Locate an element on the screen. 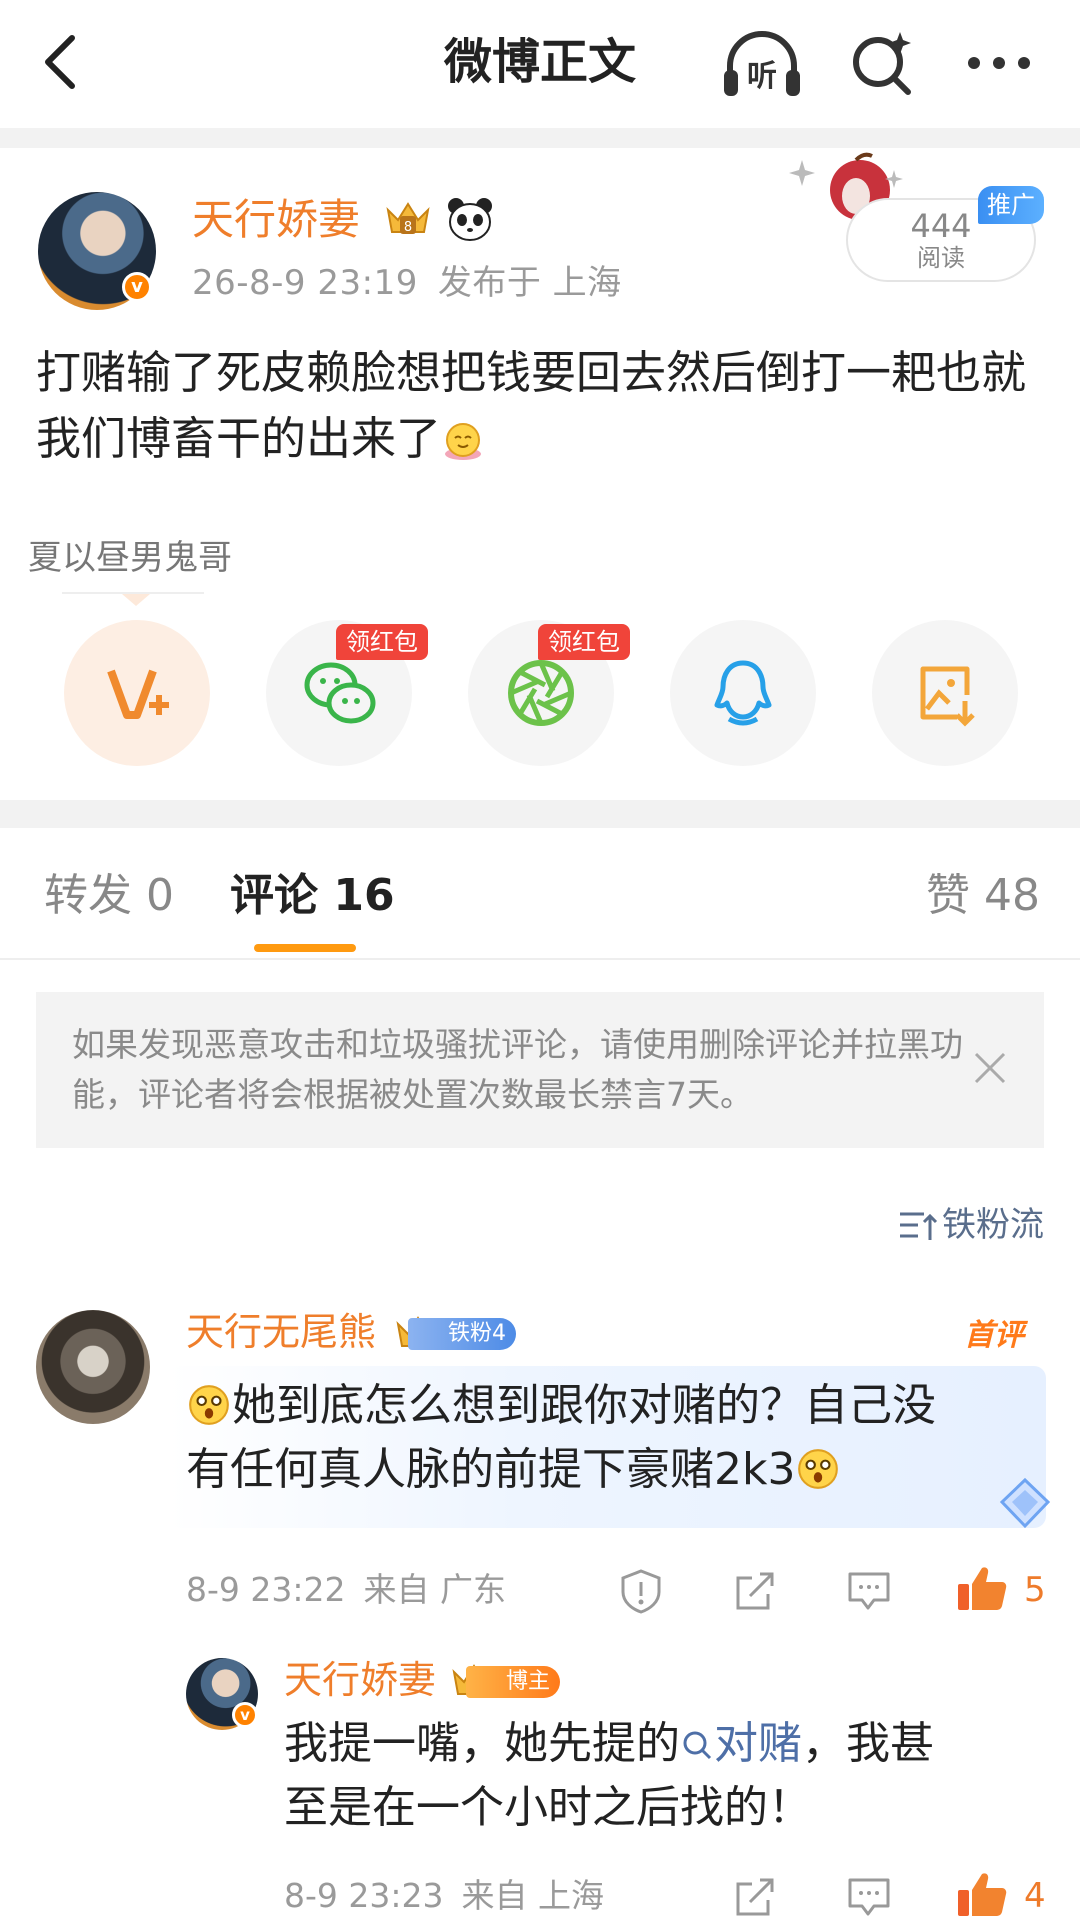 The image size is (1080, 1925). svg-text: 8 is located at coordinates (408, 227).